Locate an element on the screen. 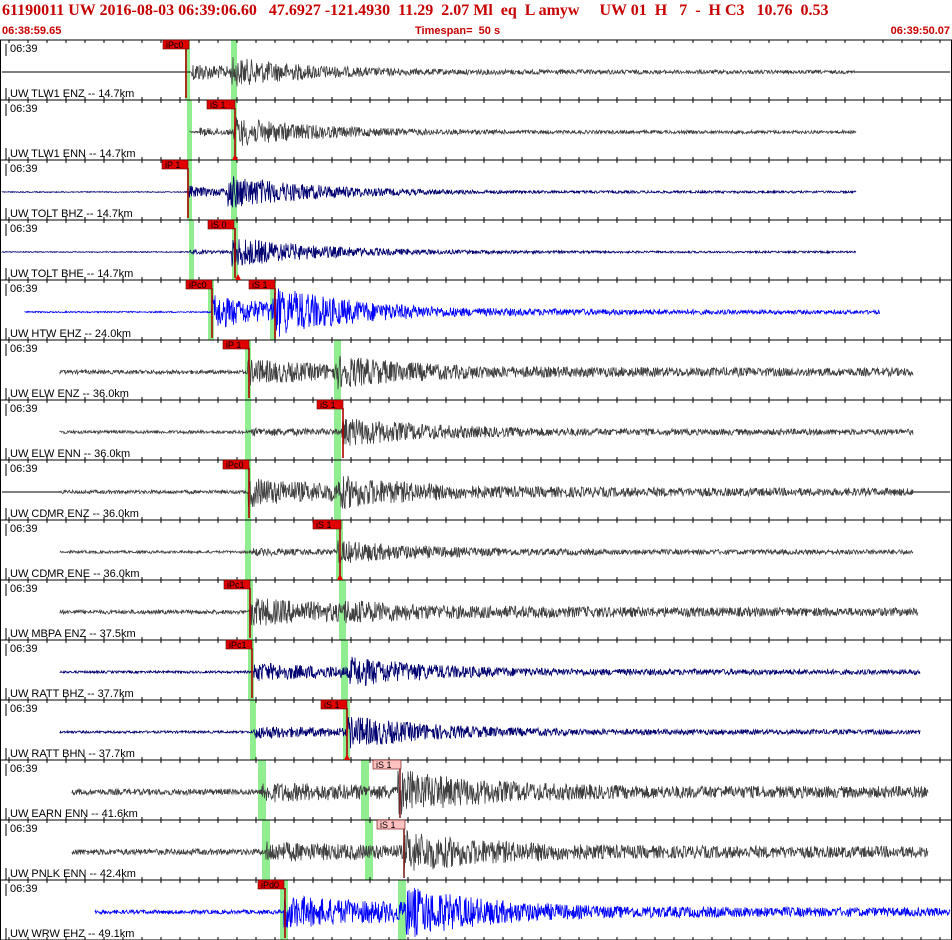 This screenshot has width=952, height=940. station-channel-label: UW TLW1 ENZ -- 14.7km is located at coordinates (72, 94).